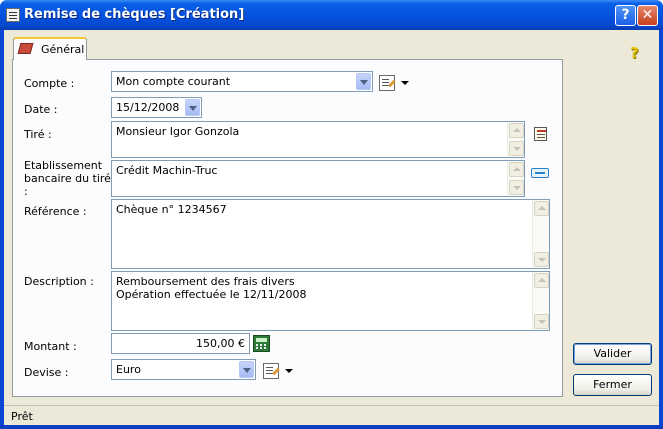 This screenshot has height=429, width=663. I want to click on title-bar: Remise de chèques [Création] ? ✕, so click(331, 15).